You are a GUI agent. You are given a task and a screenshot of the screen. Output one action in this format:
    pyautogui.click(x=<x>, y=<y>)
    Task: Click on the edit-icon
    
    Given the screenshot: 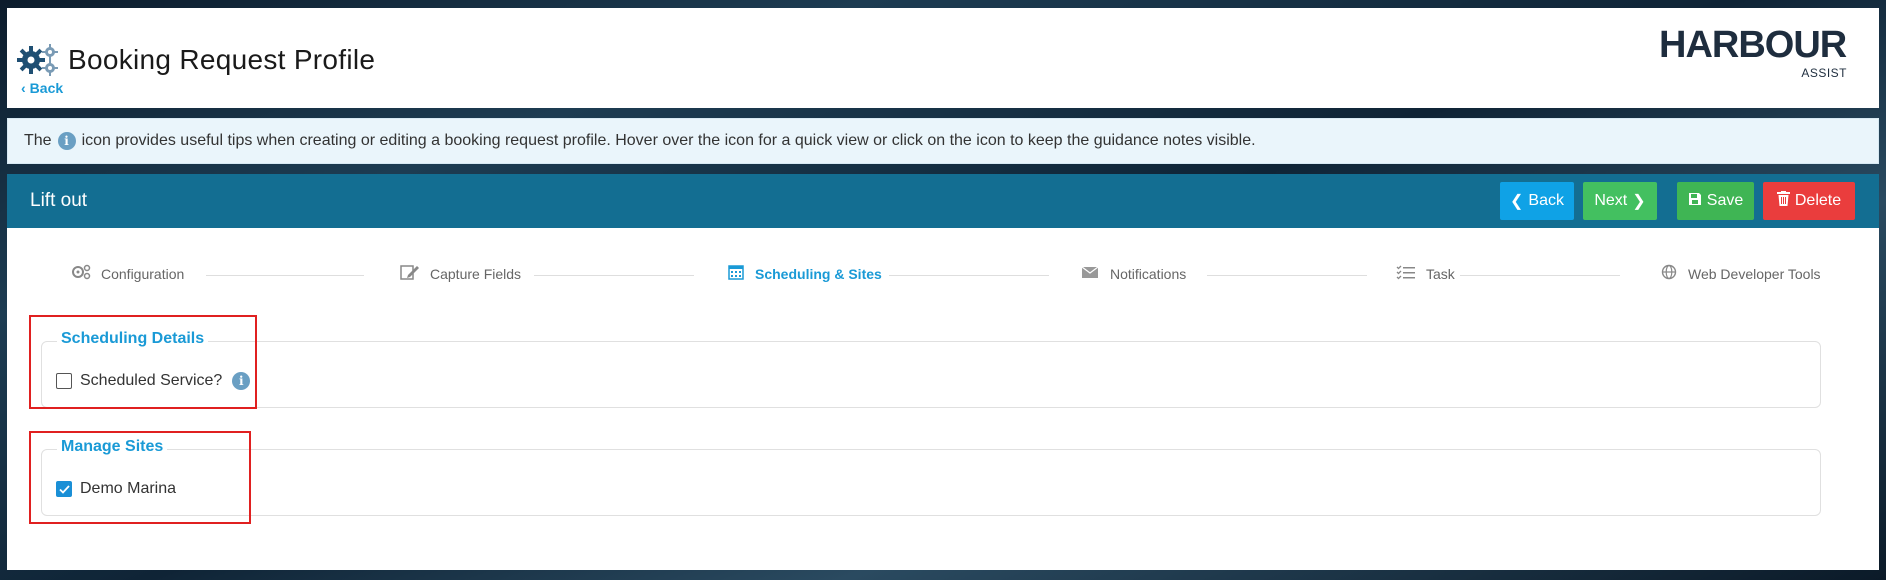 What is the action you would take?
    pyautogui.click(x=410, y=273)
    